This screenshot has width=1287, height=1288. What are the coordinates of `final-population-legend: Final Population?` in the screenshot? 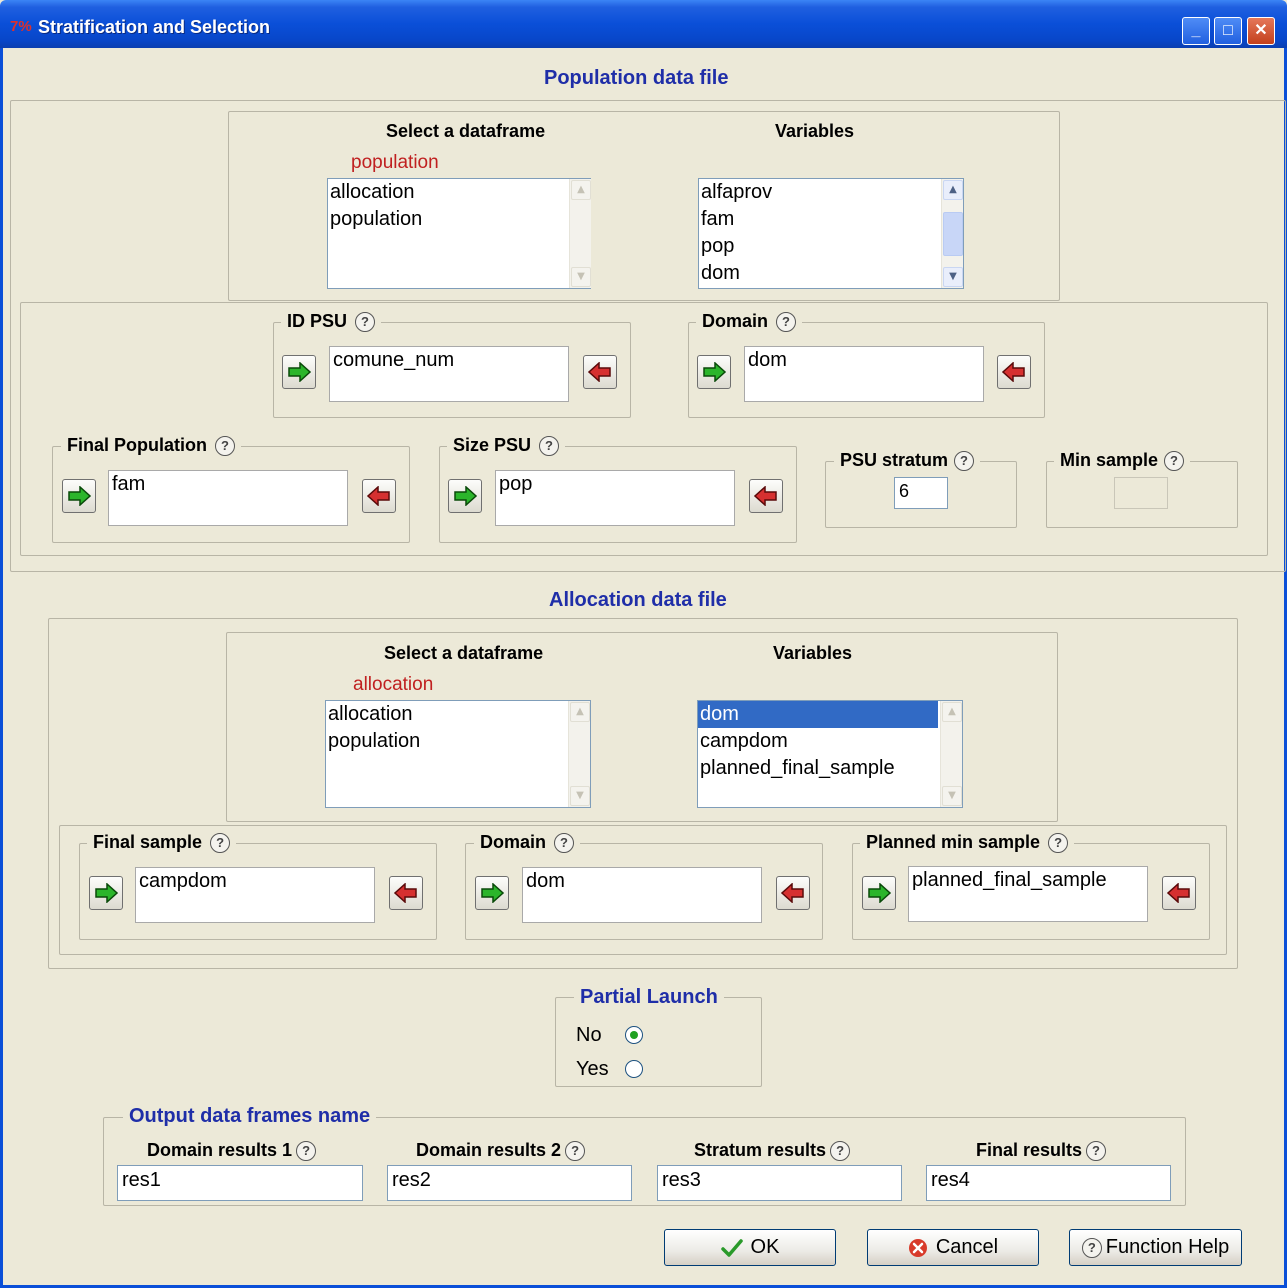 It's located at (151, 446).